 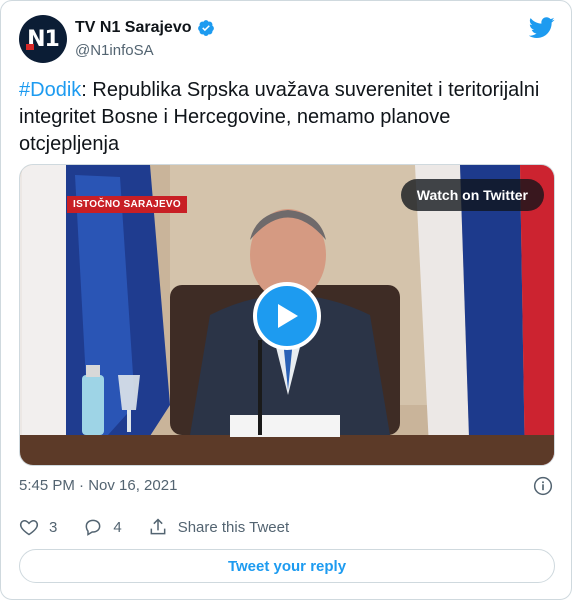 What do you see at coordinates (542, 28) in the screenshot?
I see `twitter-bird-icon` at bounding box center [542, 28].